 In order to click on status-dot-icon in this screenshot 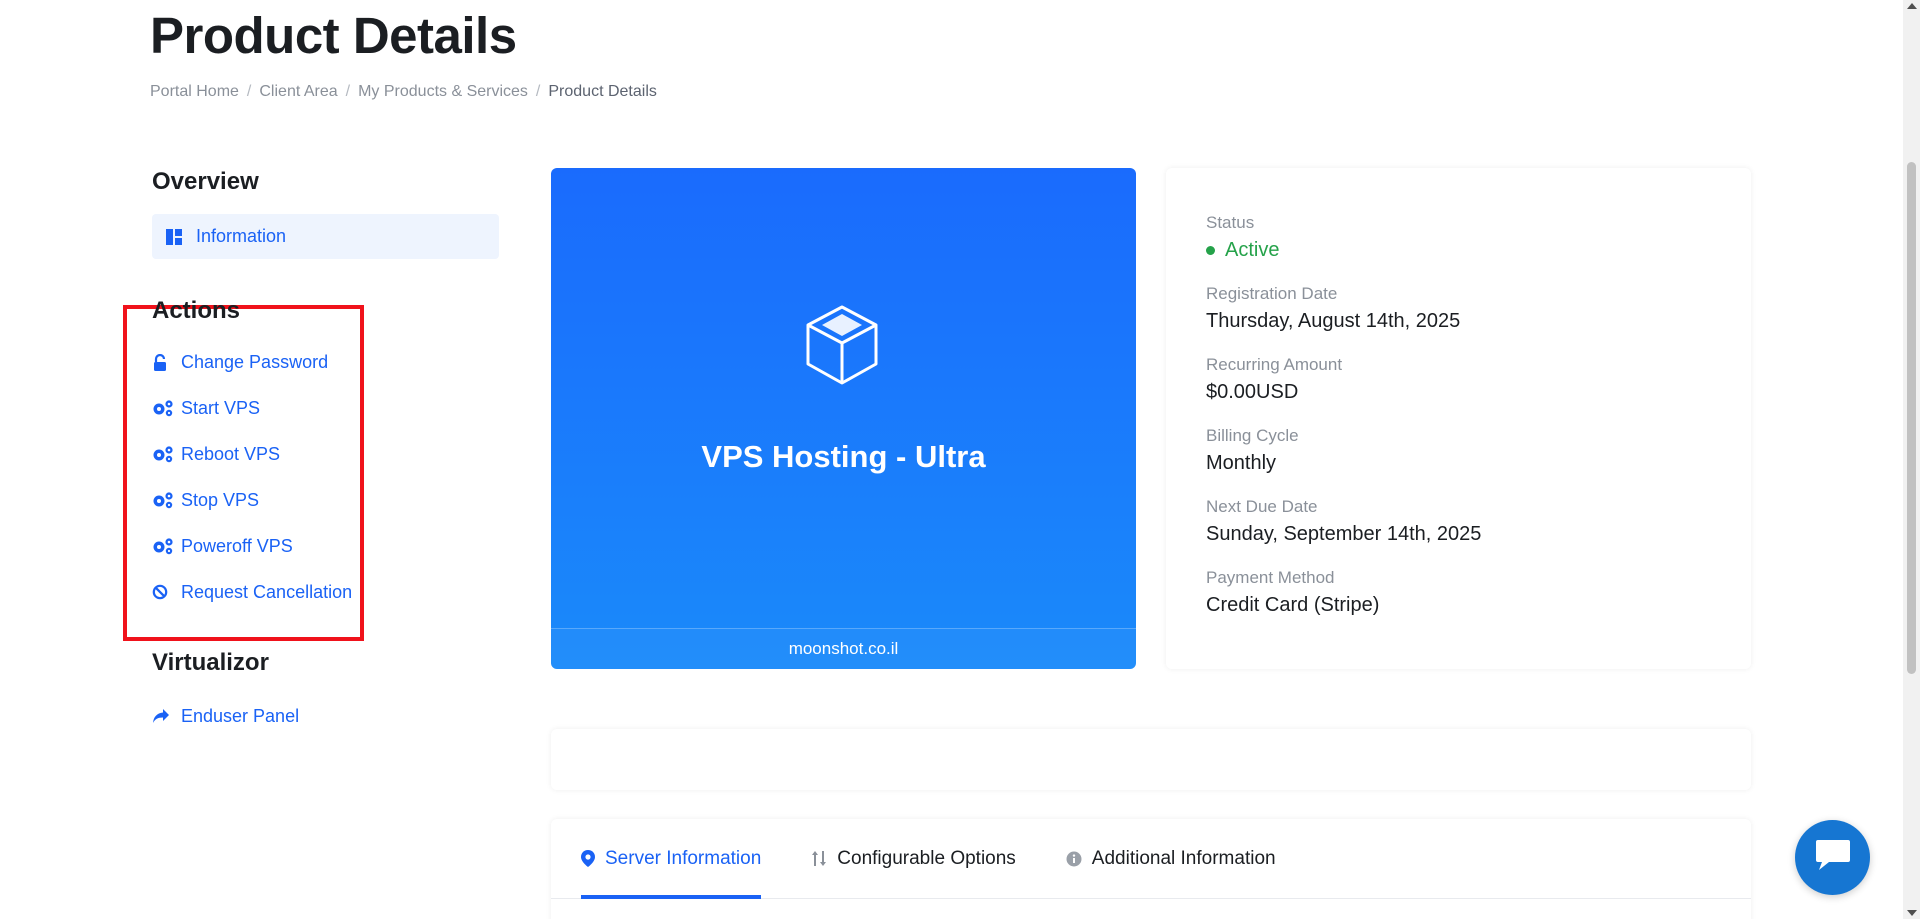, I will do `click(1210, 250)`.